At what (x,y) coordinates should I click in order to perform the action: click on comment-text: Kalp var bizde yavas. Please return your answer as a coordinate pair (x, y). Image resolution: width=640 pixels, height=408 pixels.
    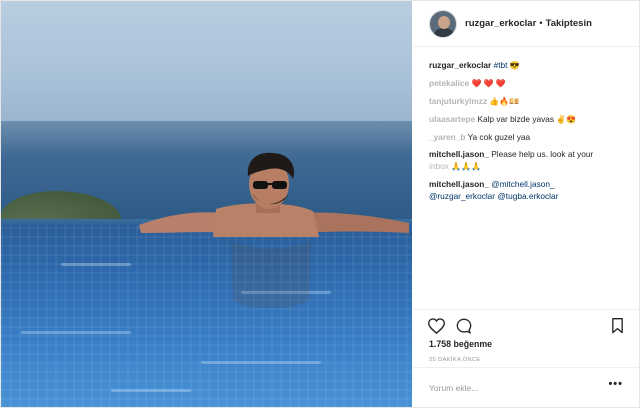
    Looking at the image, I should click on (515, 119).